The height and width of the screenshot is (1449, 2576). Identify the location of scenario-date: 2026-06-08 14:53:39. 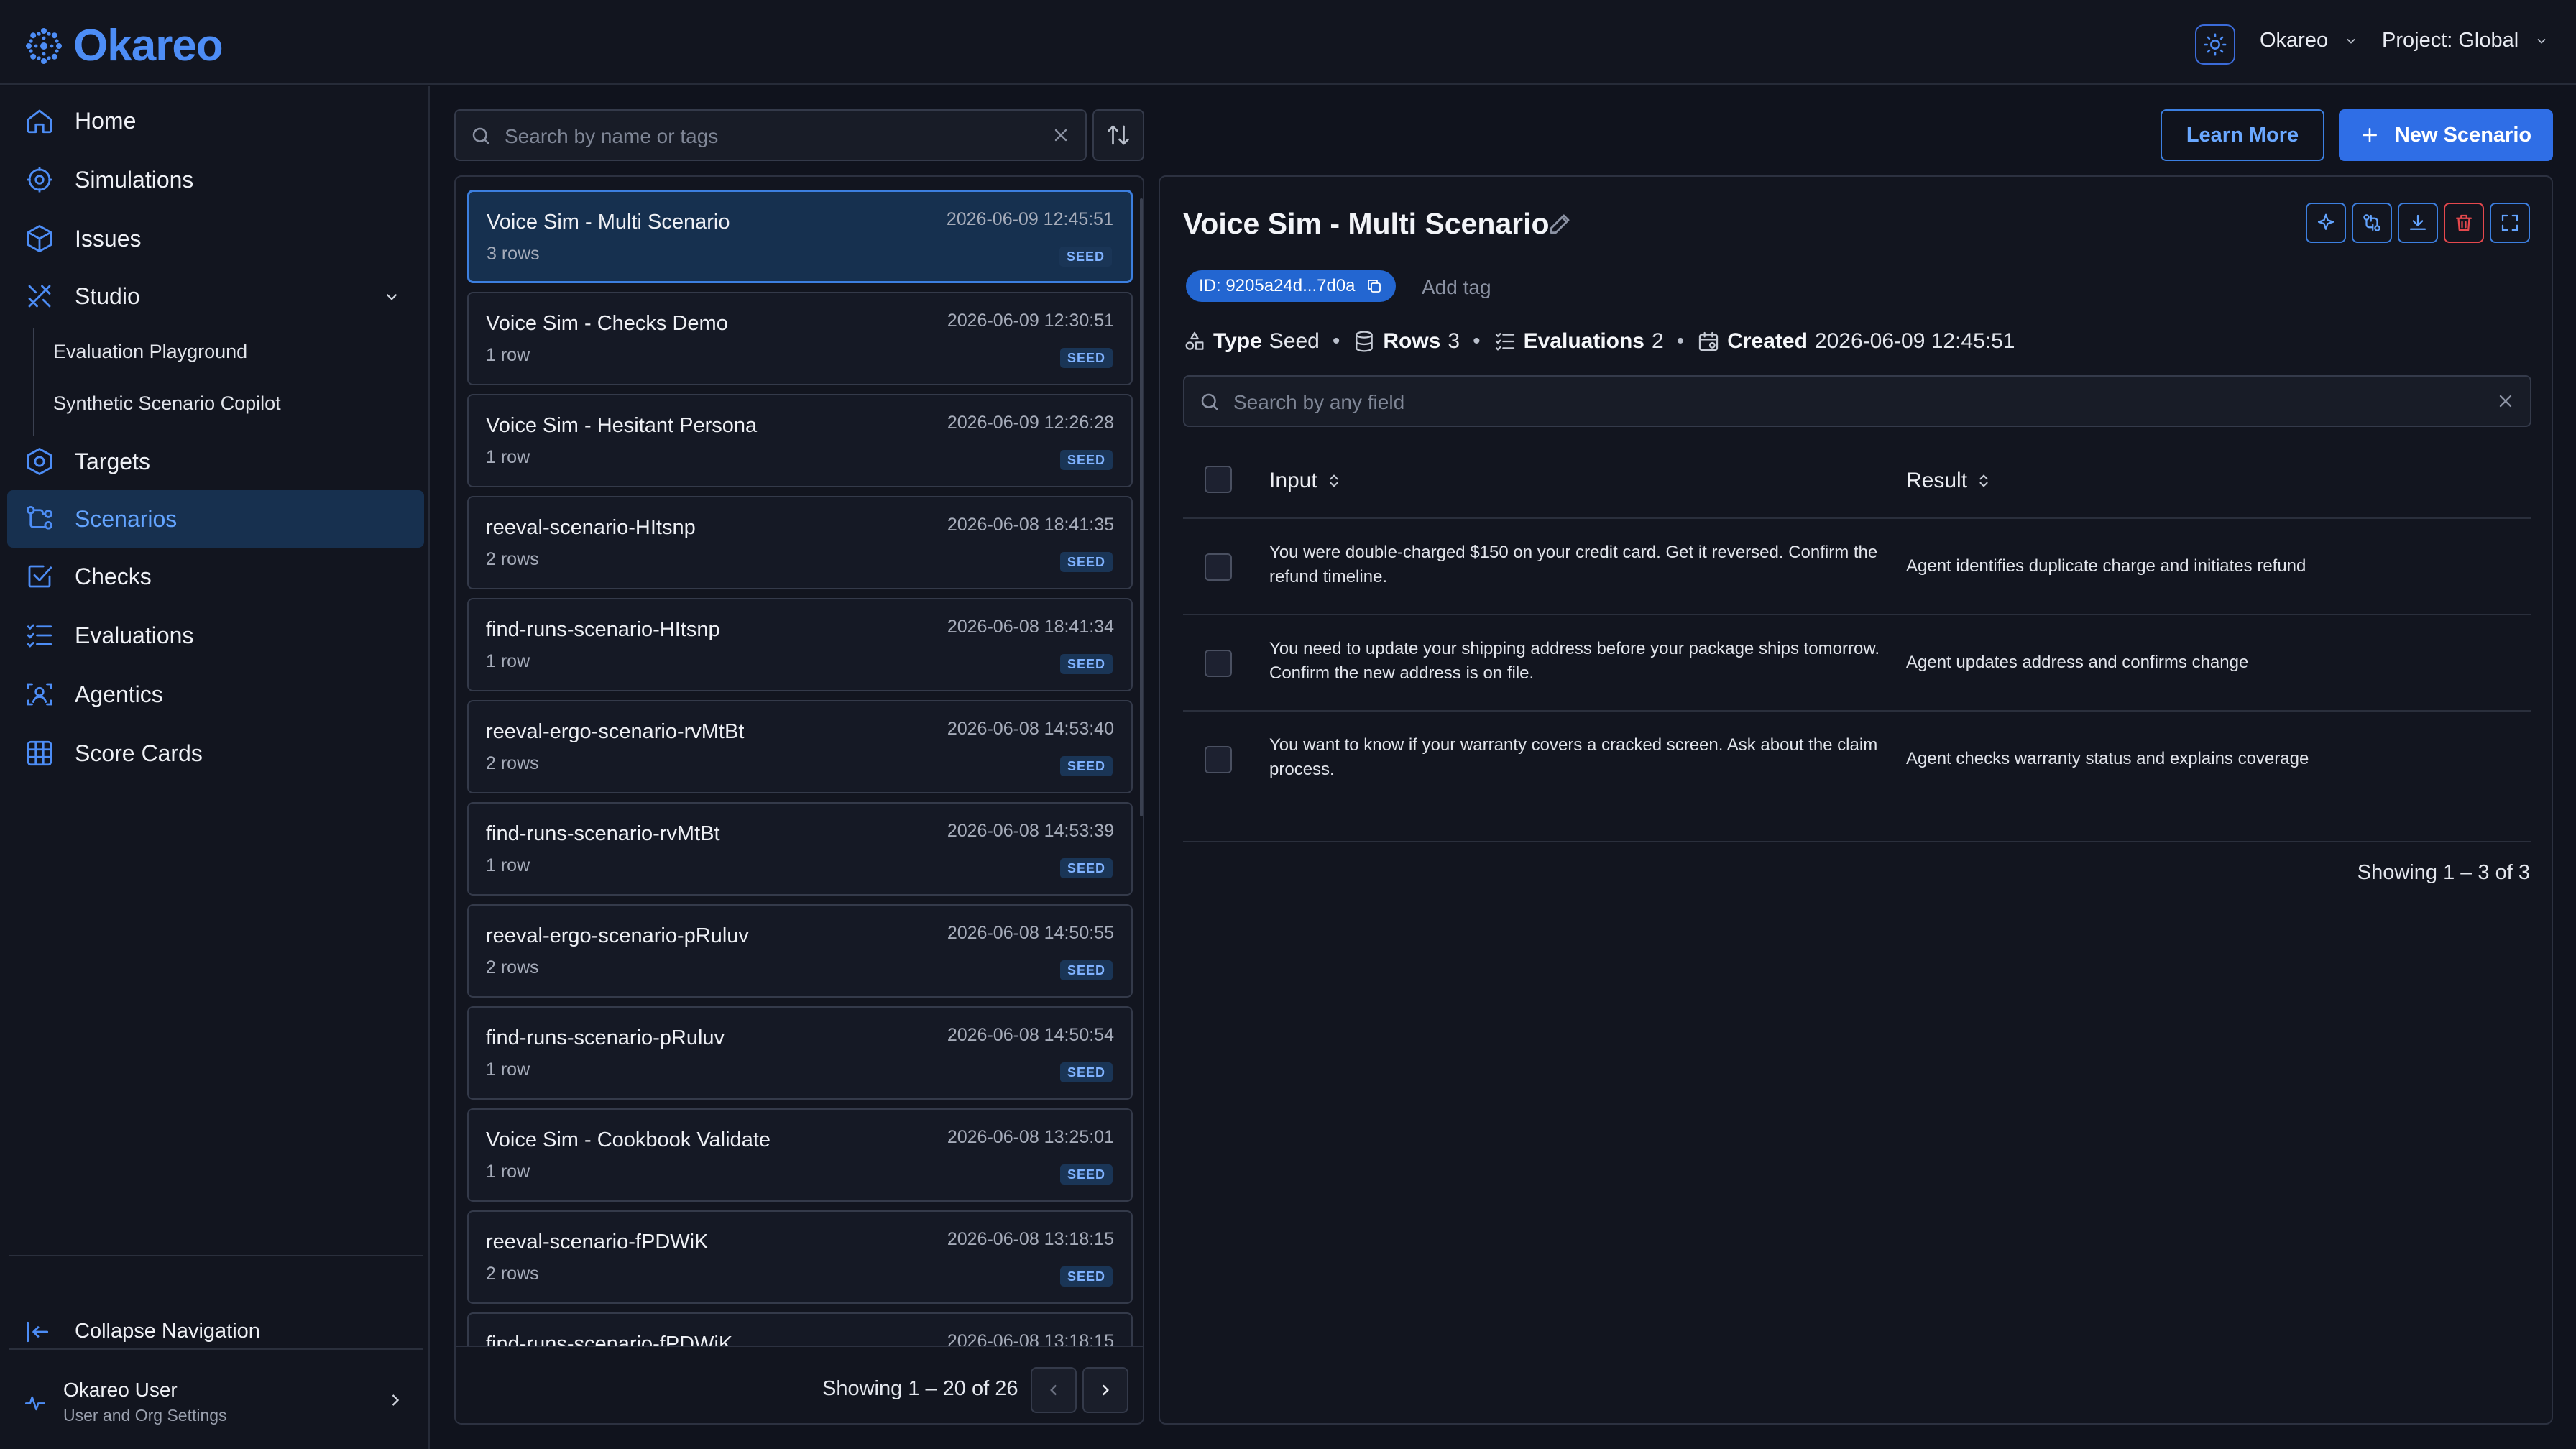
(1030, 831).